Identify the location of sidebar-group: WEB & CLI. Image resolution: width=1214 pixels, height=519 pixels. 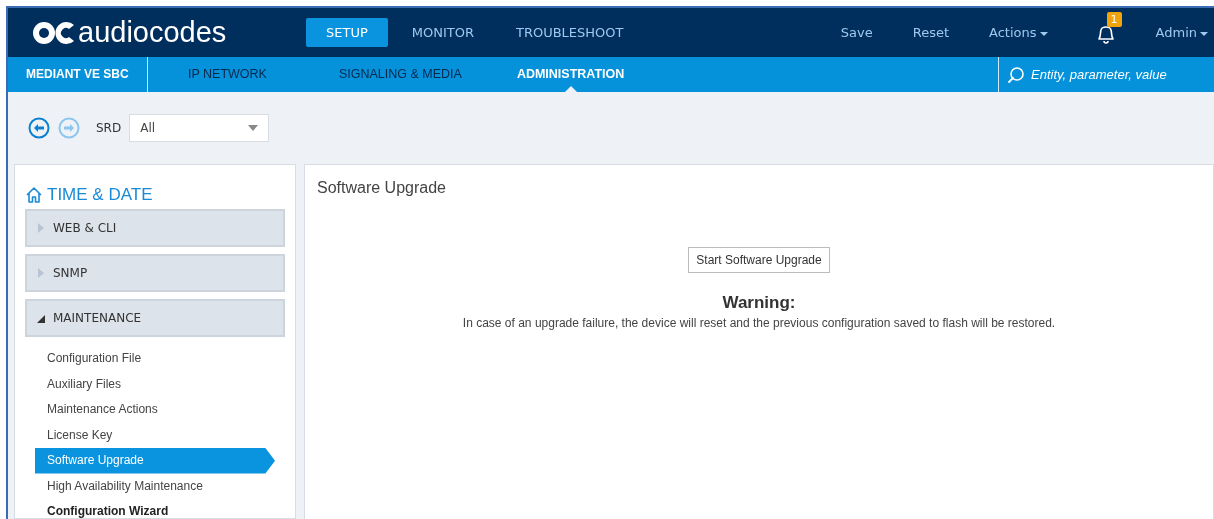
(155, 228).